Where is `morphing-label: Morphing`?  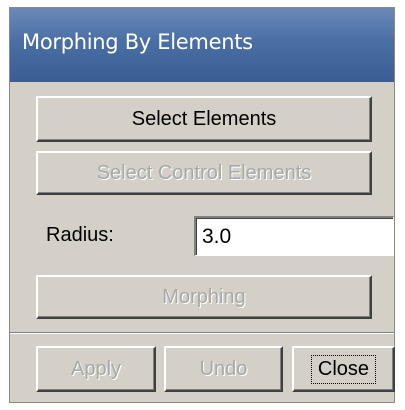
morphing-label: Morphing is located at coordinates (204, 296).